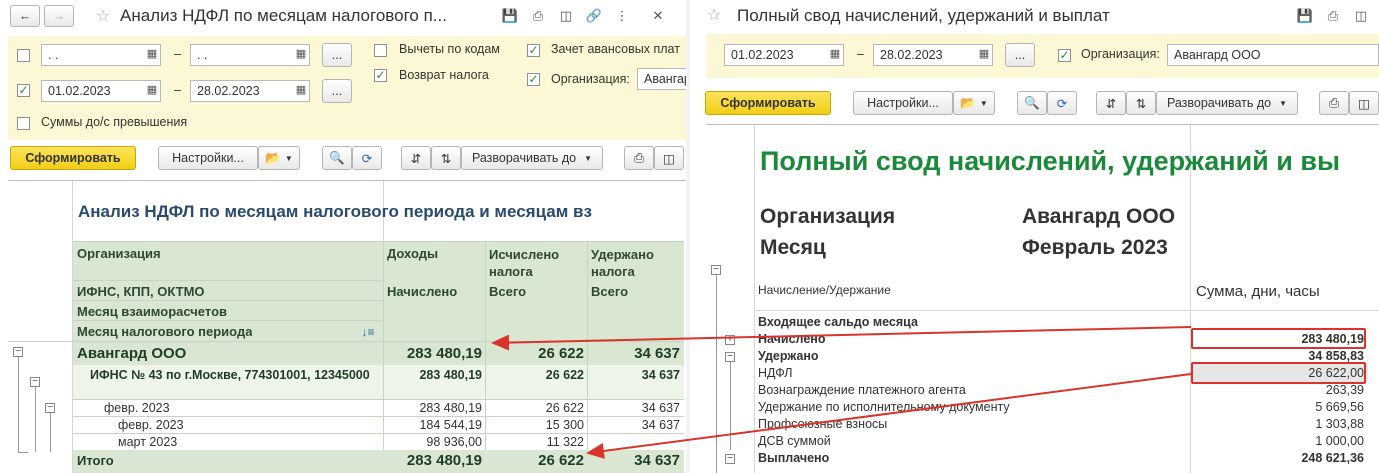  What do you see at coordinates (889, 416) in the screenshot?
I see `arrow-ndfl` at bounding box center [889, 416].